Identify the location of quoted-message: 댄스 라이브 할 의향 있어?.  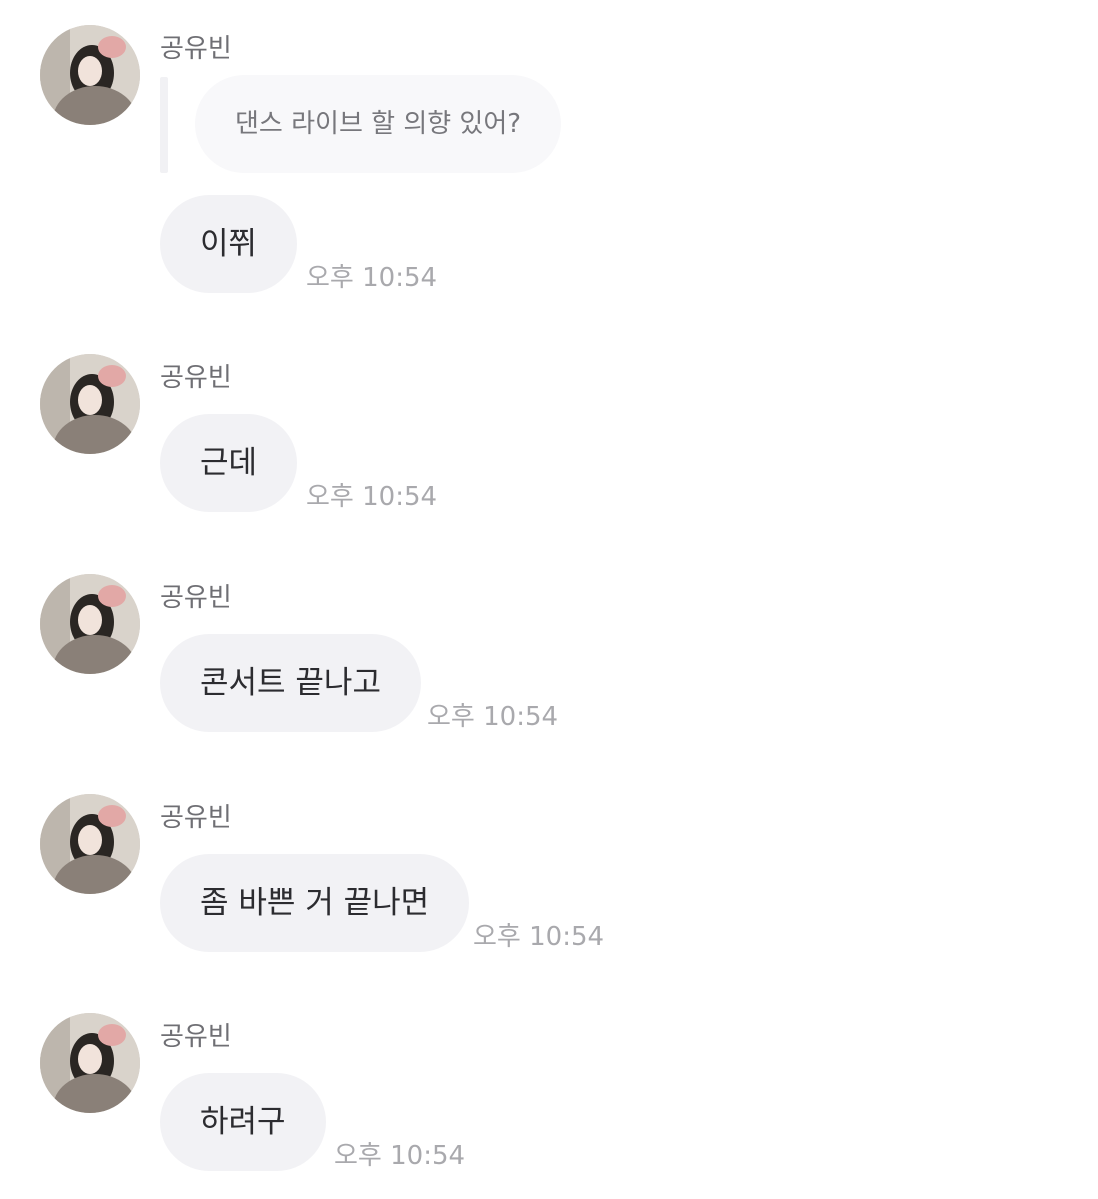
(378, 124).